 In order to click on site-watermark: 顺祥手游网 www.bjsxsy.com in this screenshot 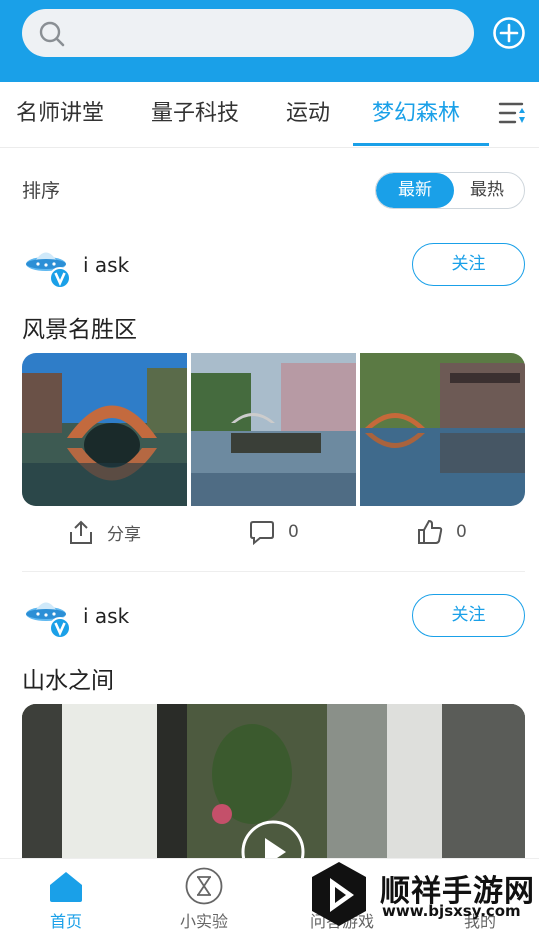, I will do `click(422, 894)`.